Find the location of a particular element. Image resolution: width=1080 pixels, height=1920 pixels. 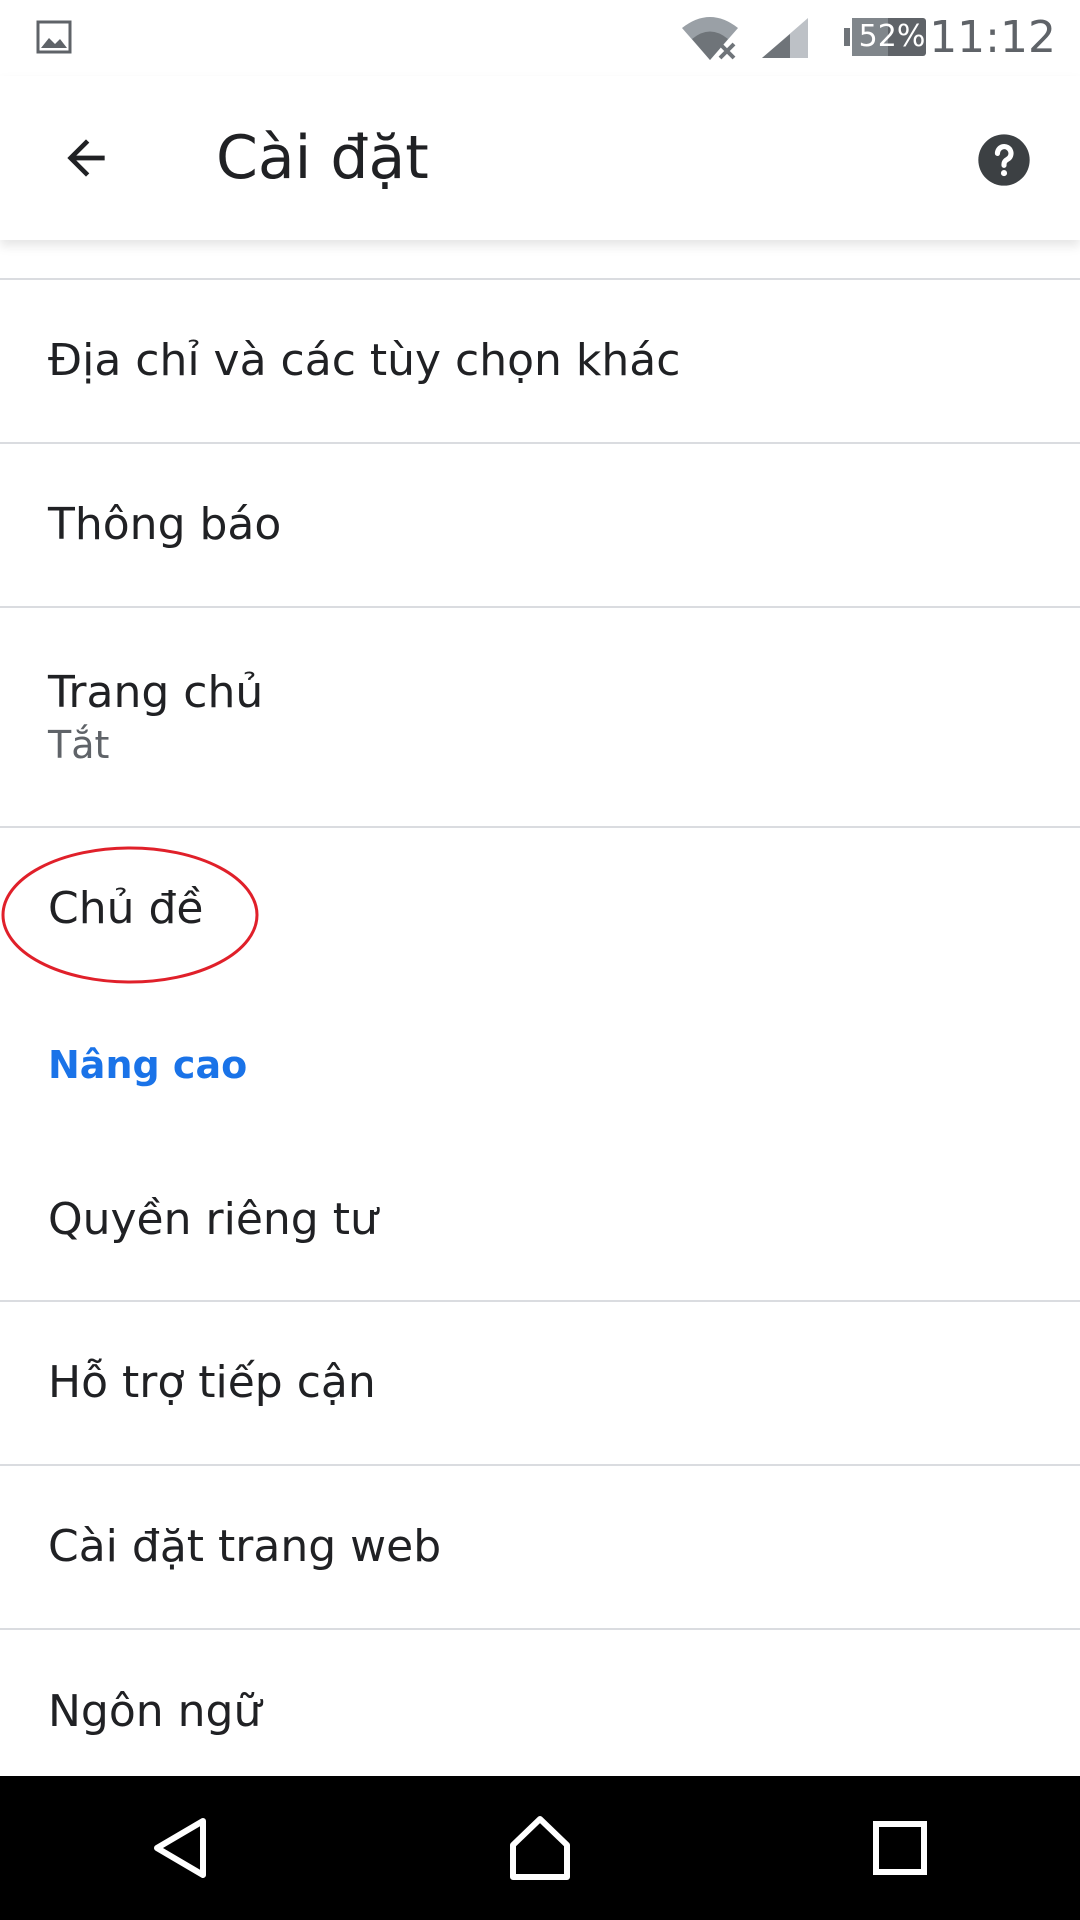

list-item-addresses: Địa chỉ và các tùy chọn khác is located at coordinates (540, 361).